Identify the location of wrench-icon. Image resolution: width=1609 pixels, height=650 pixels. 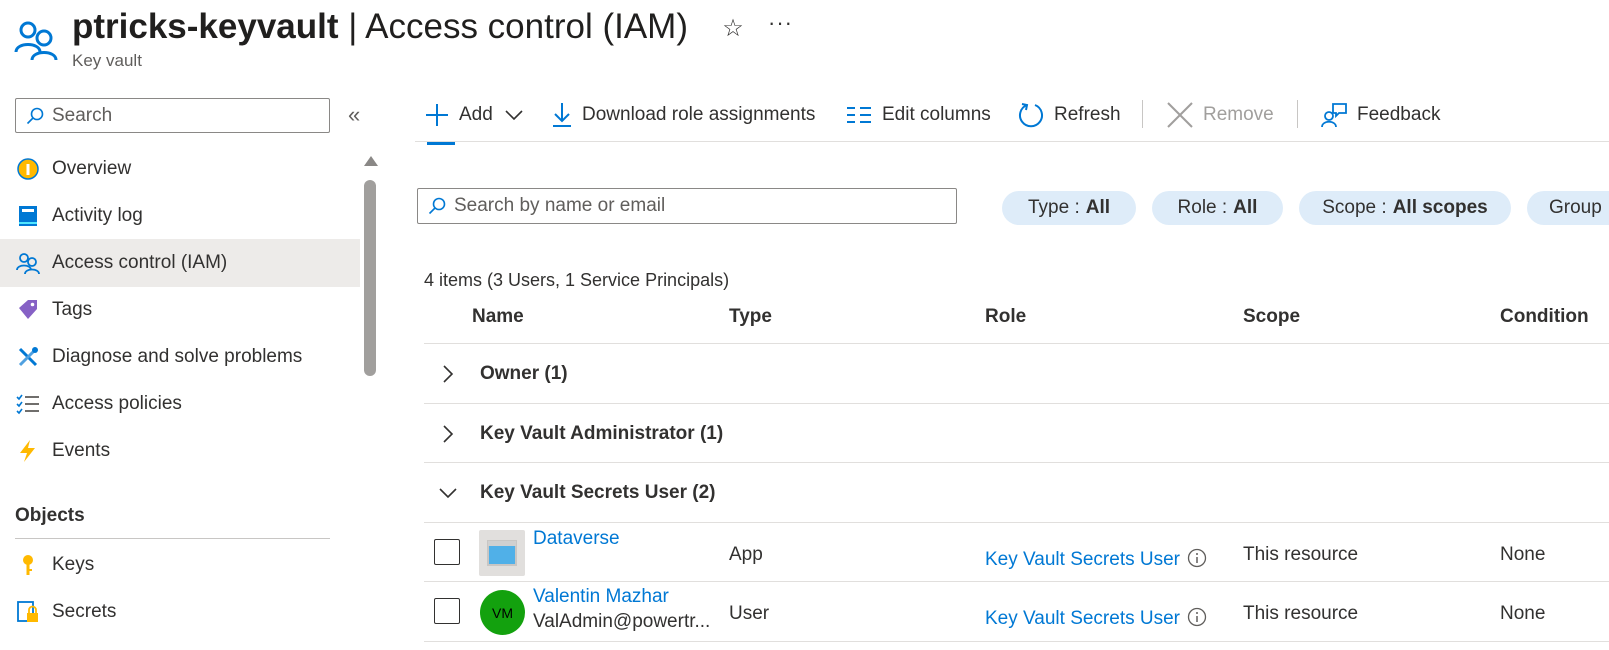
(28, 357).